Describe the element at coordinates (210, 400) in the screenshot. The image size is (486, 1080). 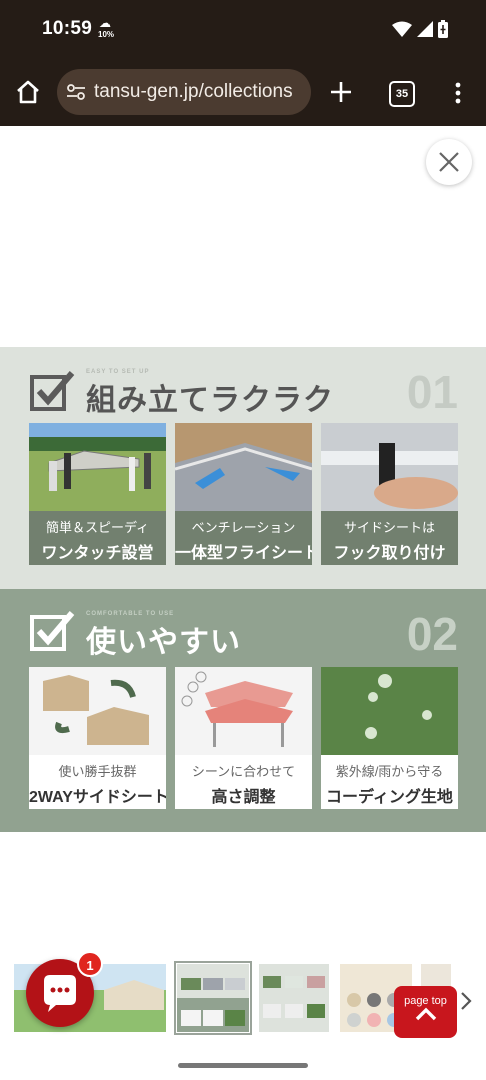
I see `section-title: 組み立てラクラク` at that location.